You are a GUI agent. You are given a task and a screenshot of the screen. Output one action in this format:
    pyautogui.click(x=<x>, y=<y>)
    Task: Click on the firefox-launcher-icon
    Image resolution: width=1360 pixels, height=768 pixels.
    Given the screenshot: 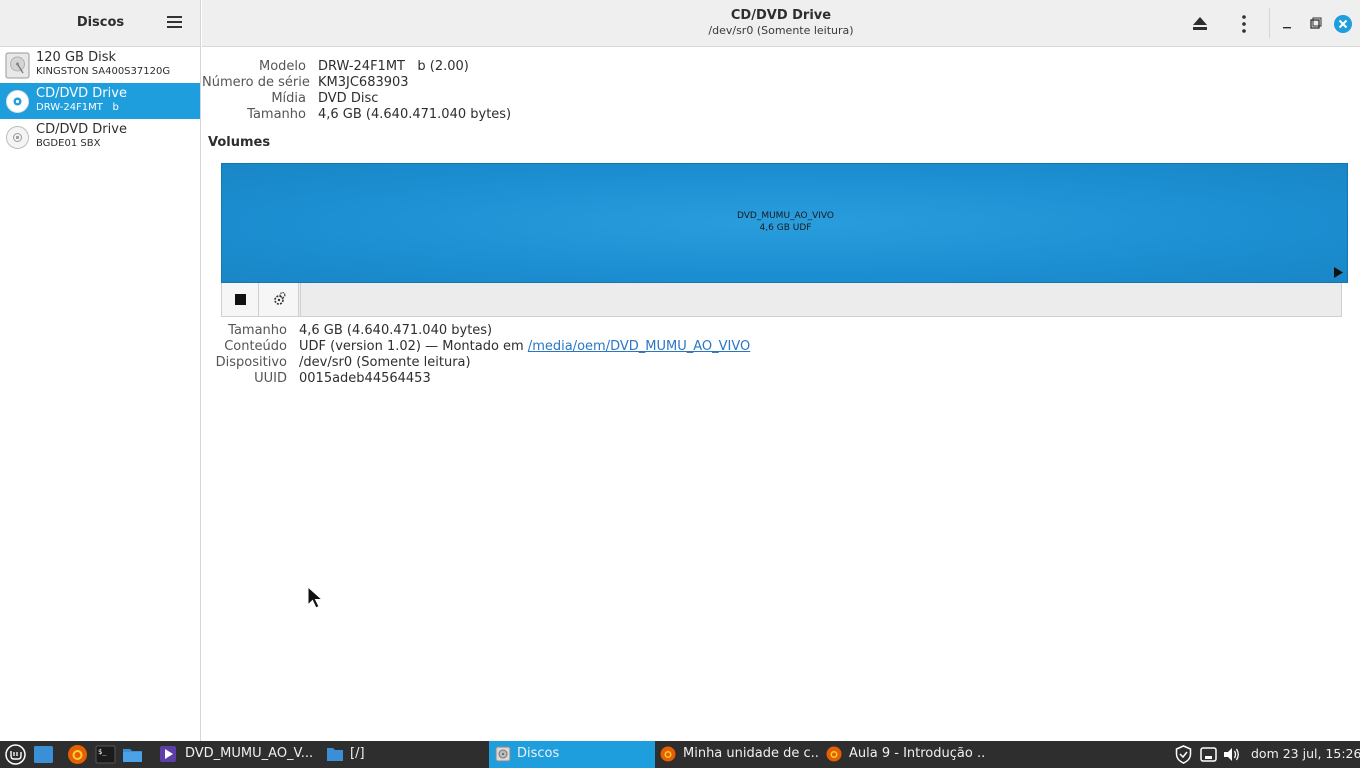 What is the action you would take?
    pyautogui.click(x=77, y=754)
    